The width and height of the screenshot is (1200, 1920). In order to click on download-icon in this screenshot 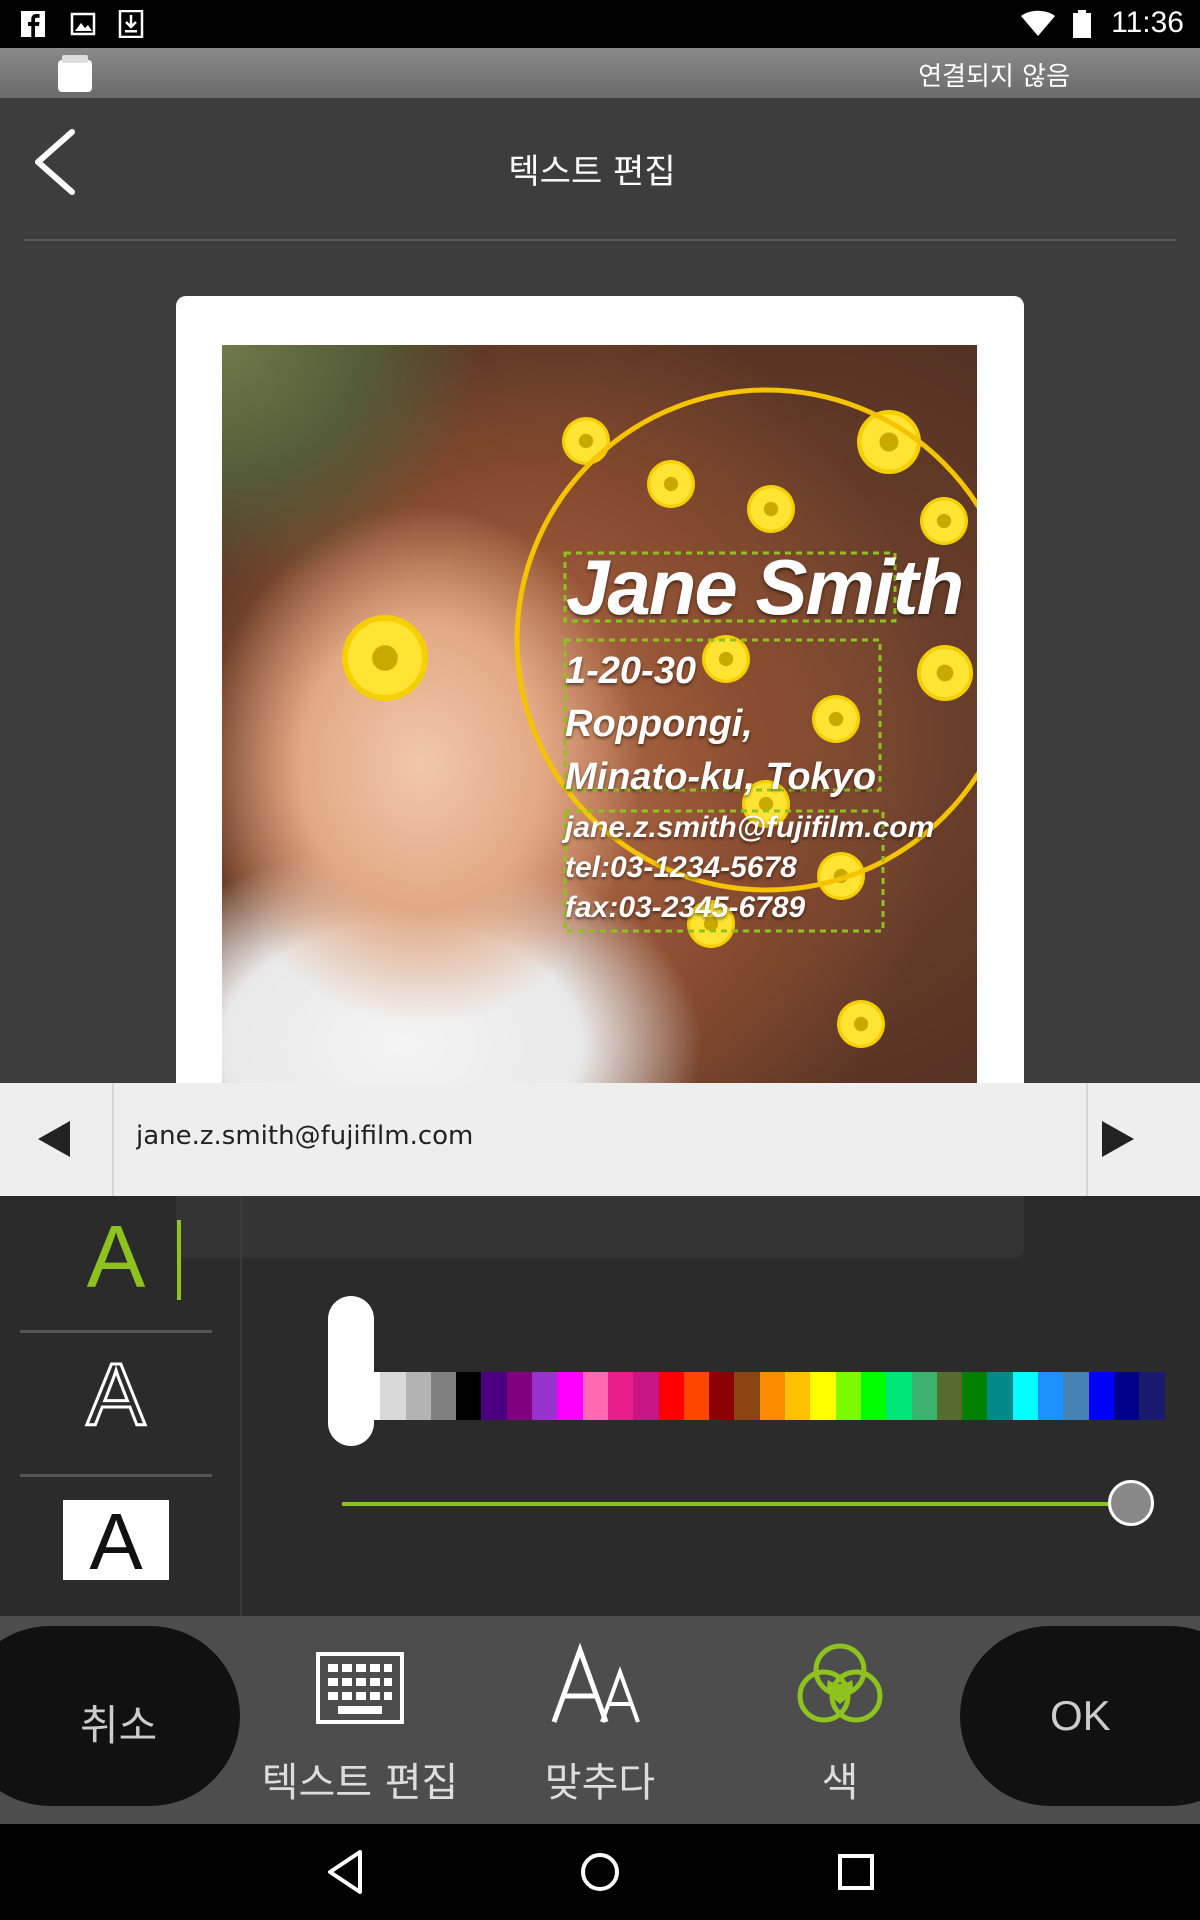, I will do `click(131, 24)`.